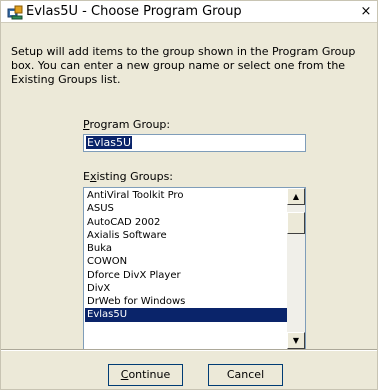 This screenshot has height=390, width=378. Describe the element at coordinates (135, 176) in the screenshot. I see `existing-groups-label-rest: isting Groups:` at that location.